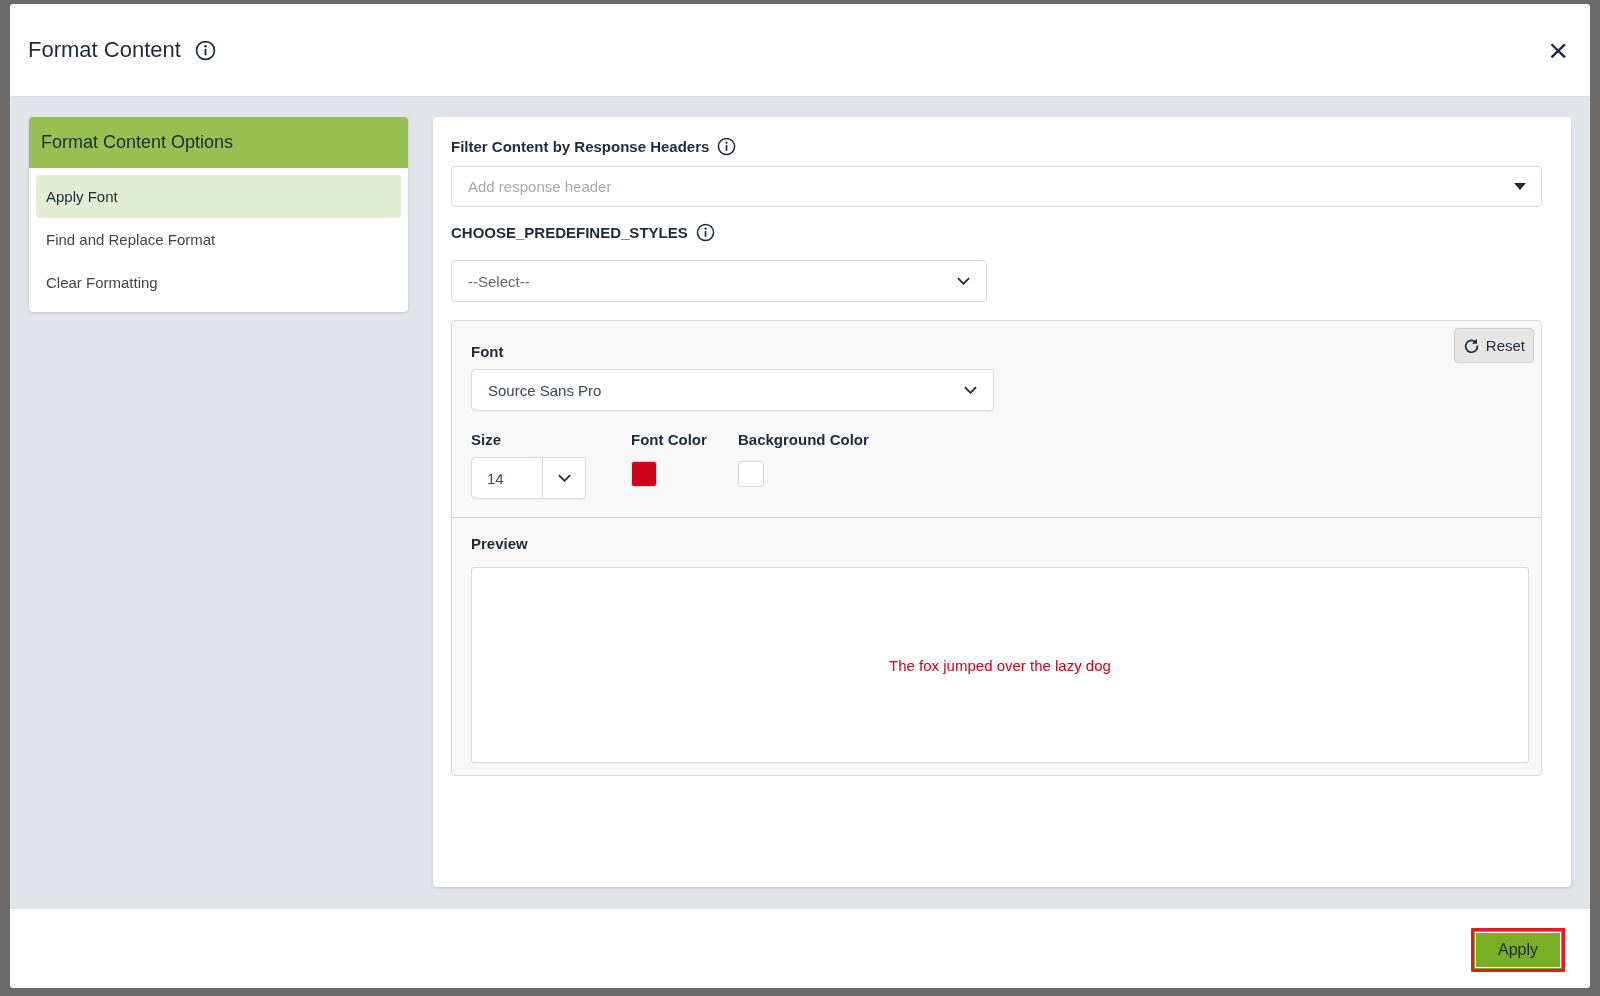 This screenshot has width=1600, height=996. I want to click on field-label: Font, so click(487, 351).